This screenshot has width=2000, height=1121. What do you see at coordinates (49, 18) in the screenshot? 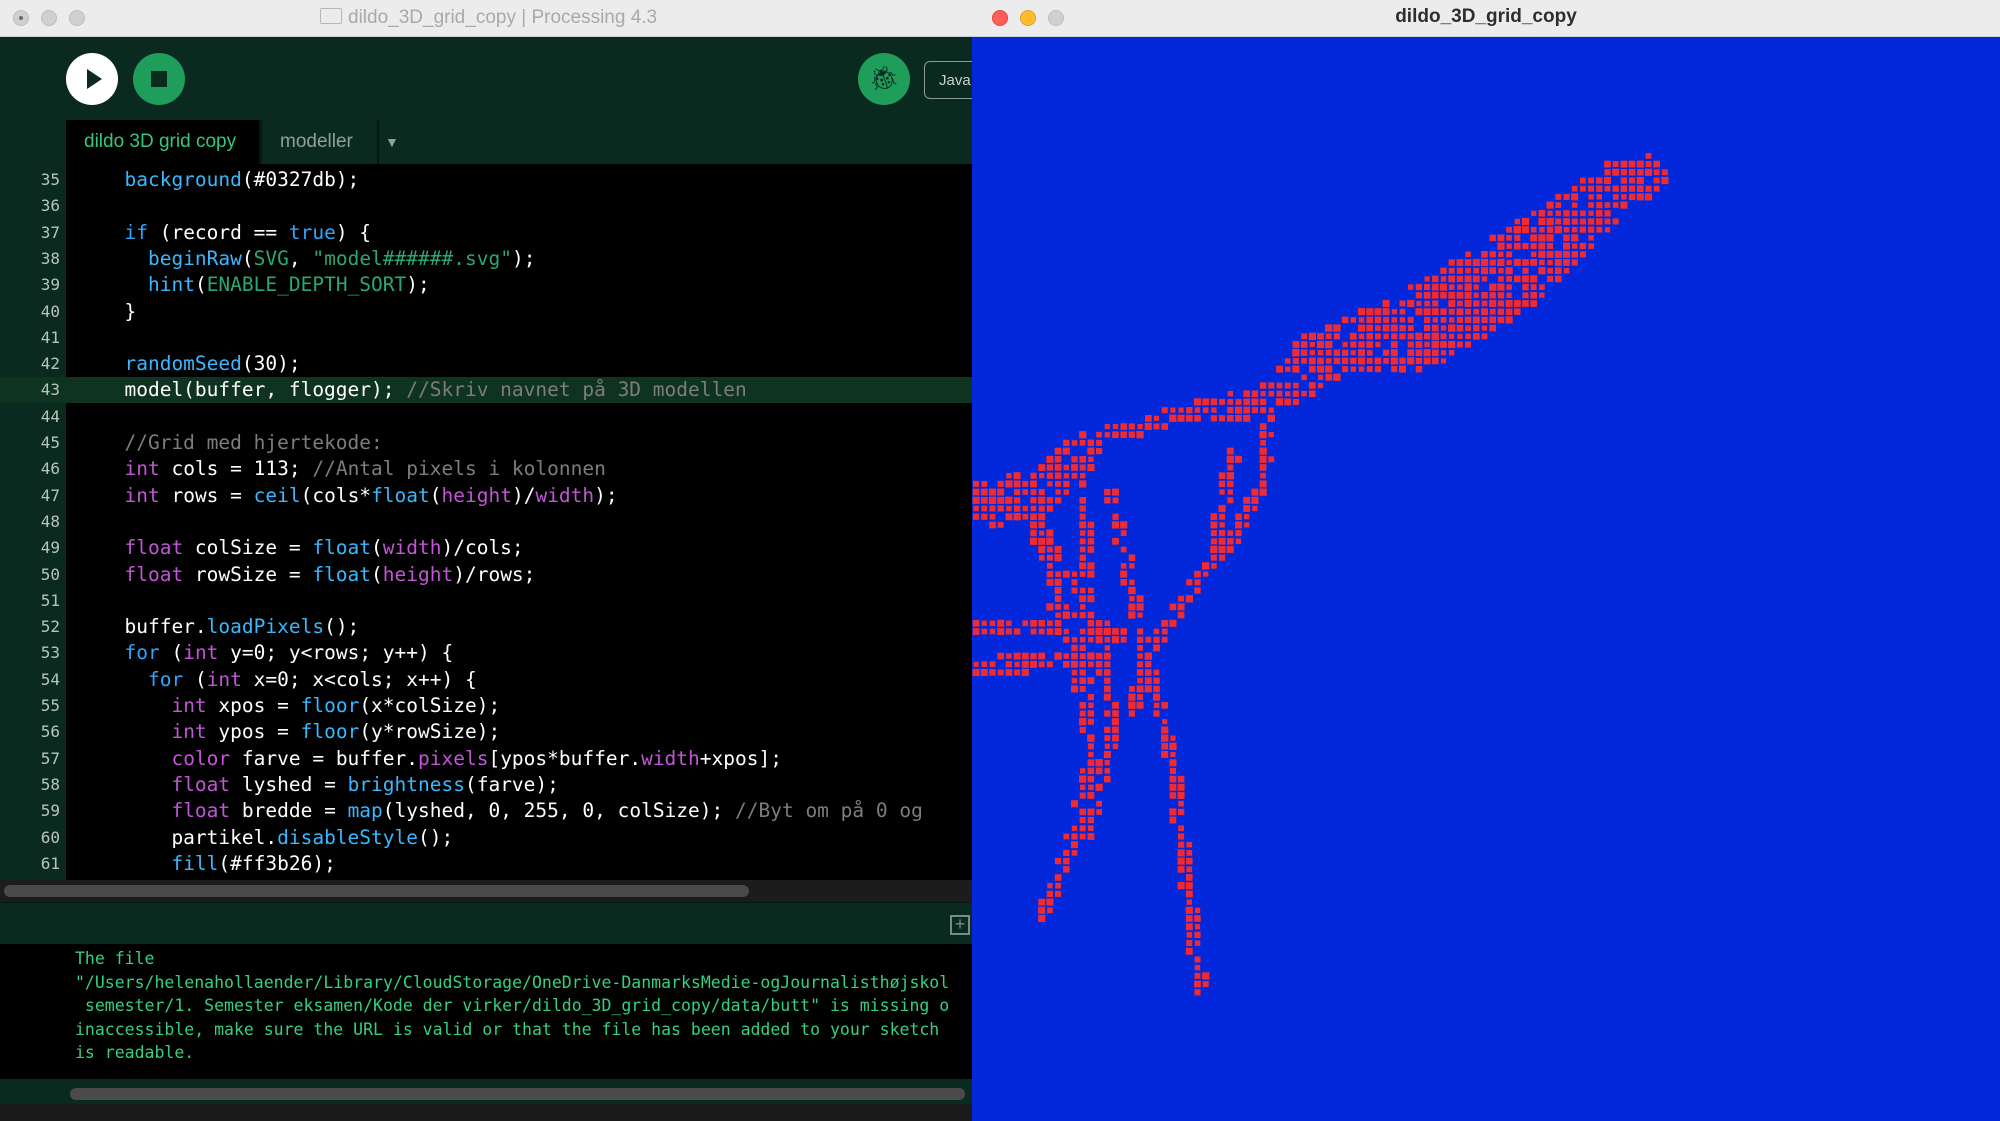
I see `minimize-window-button` at bounding box center [49, 18].